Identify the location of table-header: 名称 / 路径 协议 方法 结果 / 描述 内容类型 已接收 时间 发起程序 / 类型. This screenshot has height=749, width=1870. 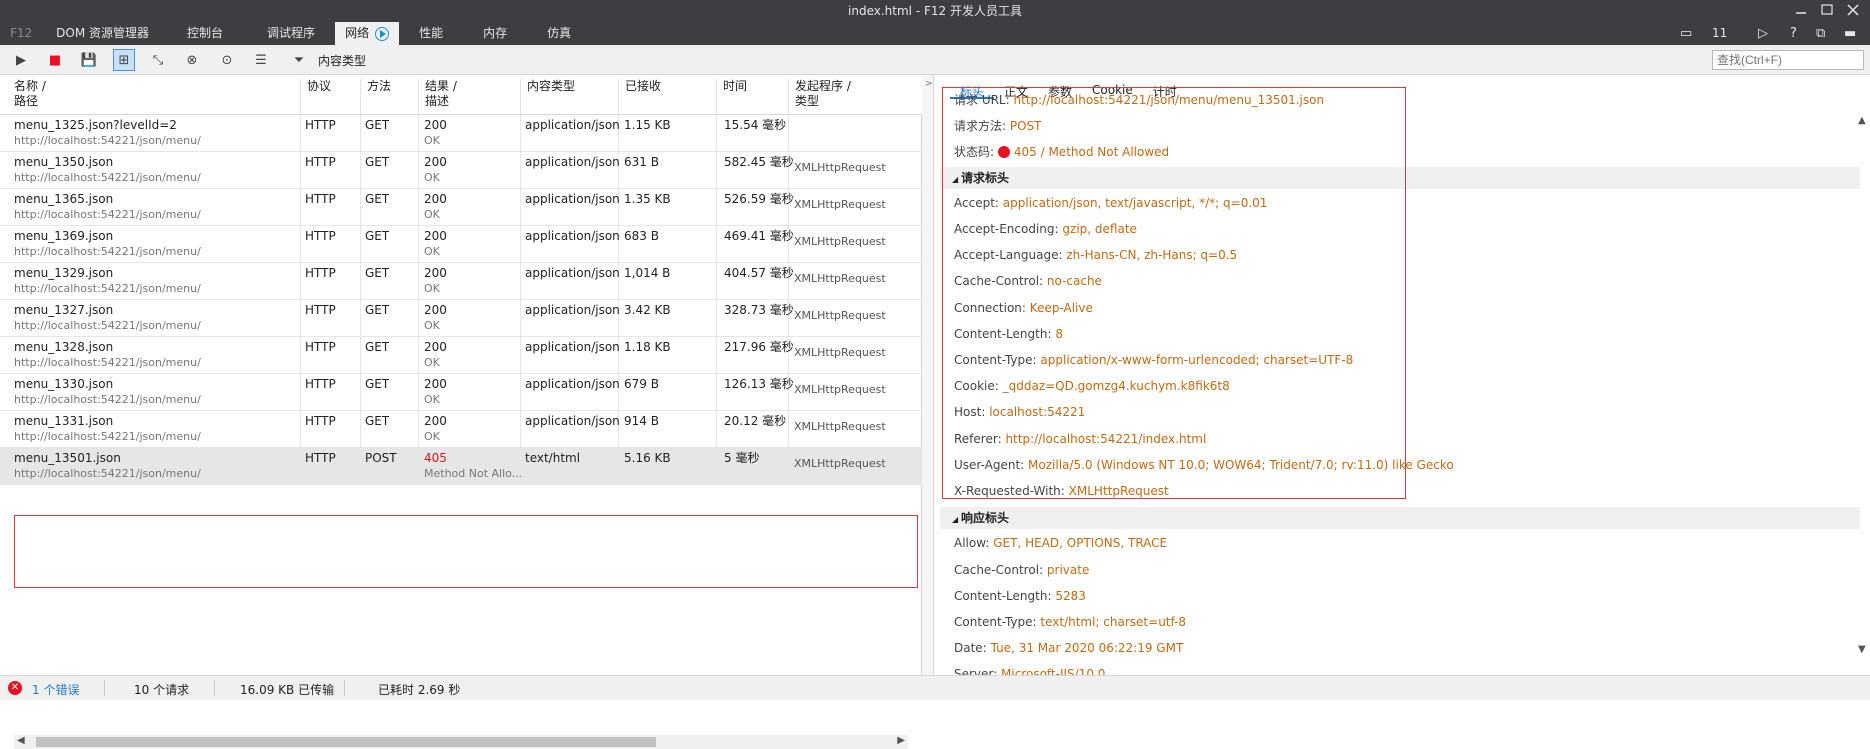
(461, 95).